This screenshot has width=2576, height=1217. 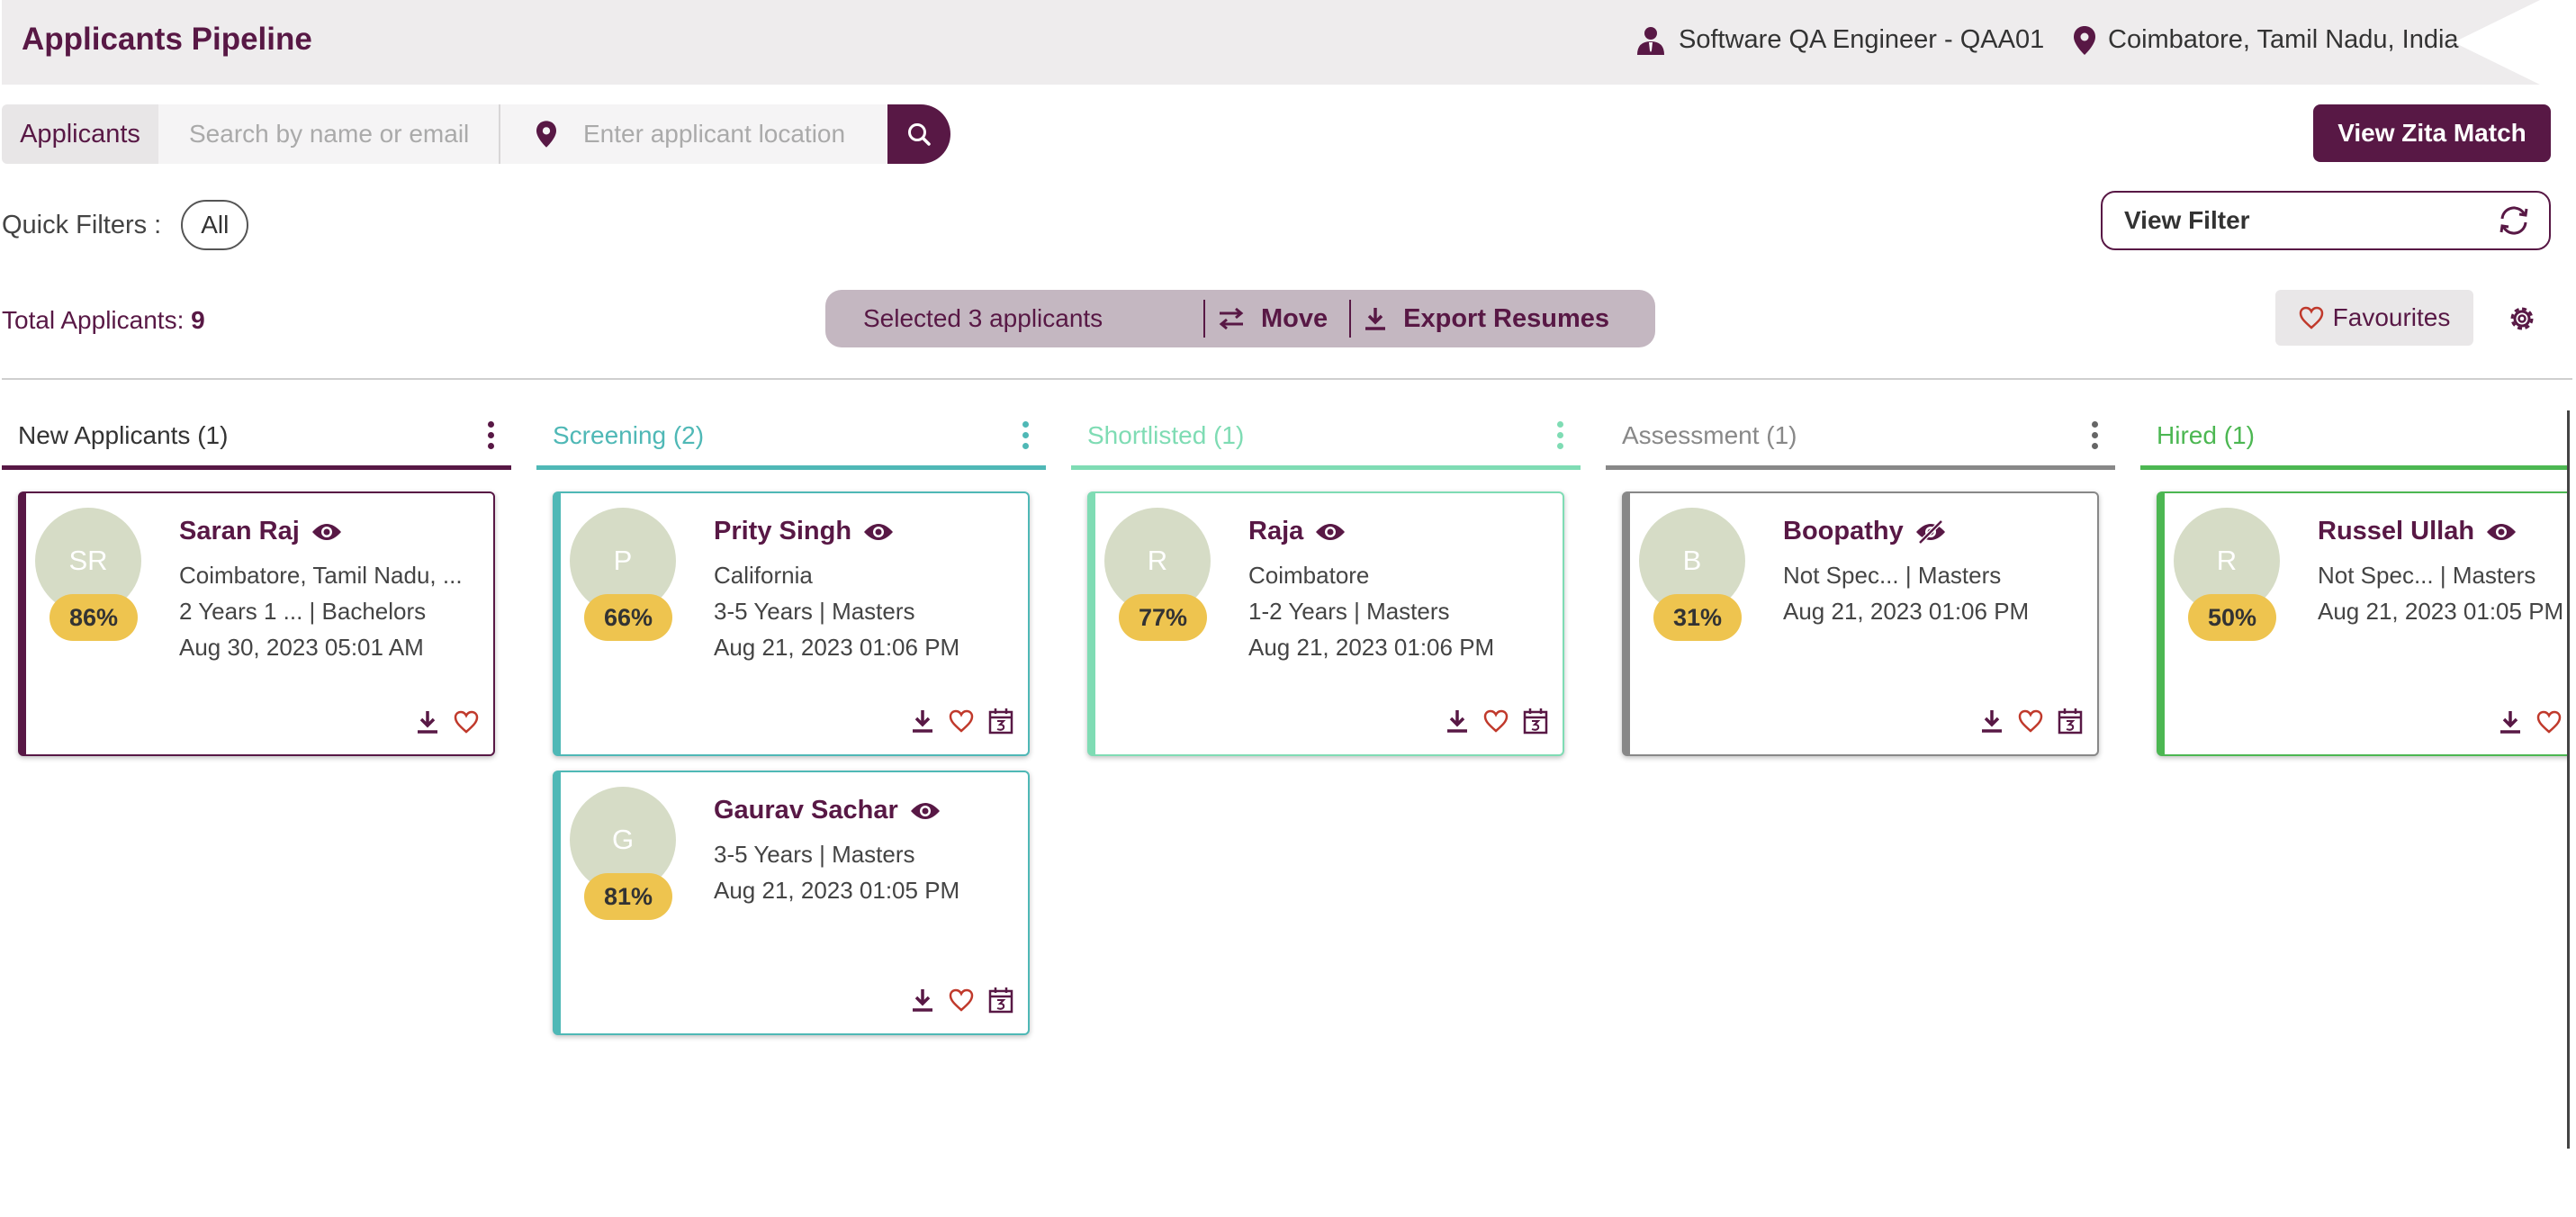 I want to click on column-header: Hired (1), so click(x=2353, y=437).